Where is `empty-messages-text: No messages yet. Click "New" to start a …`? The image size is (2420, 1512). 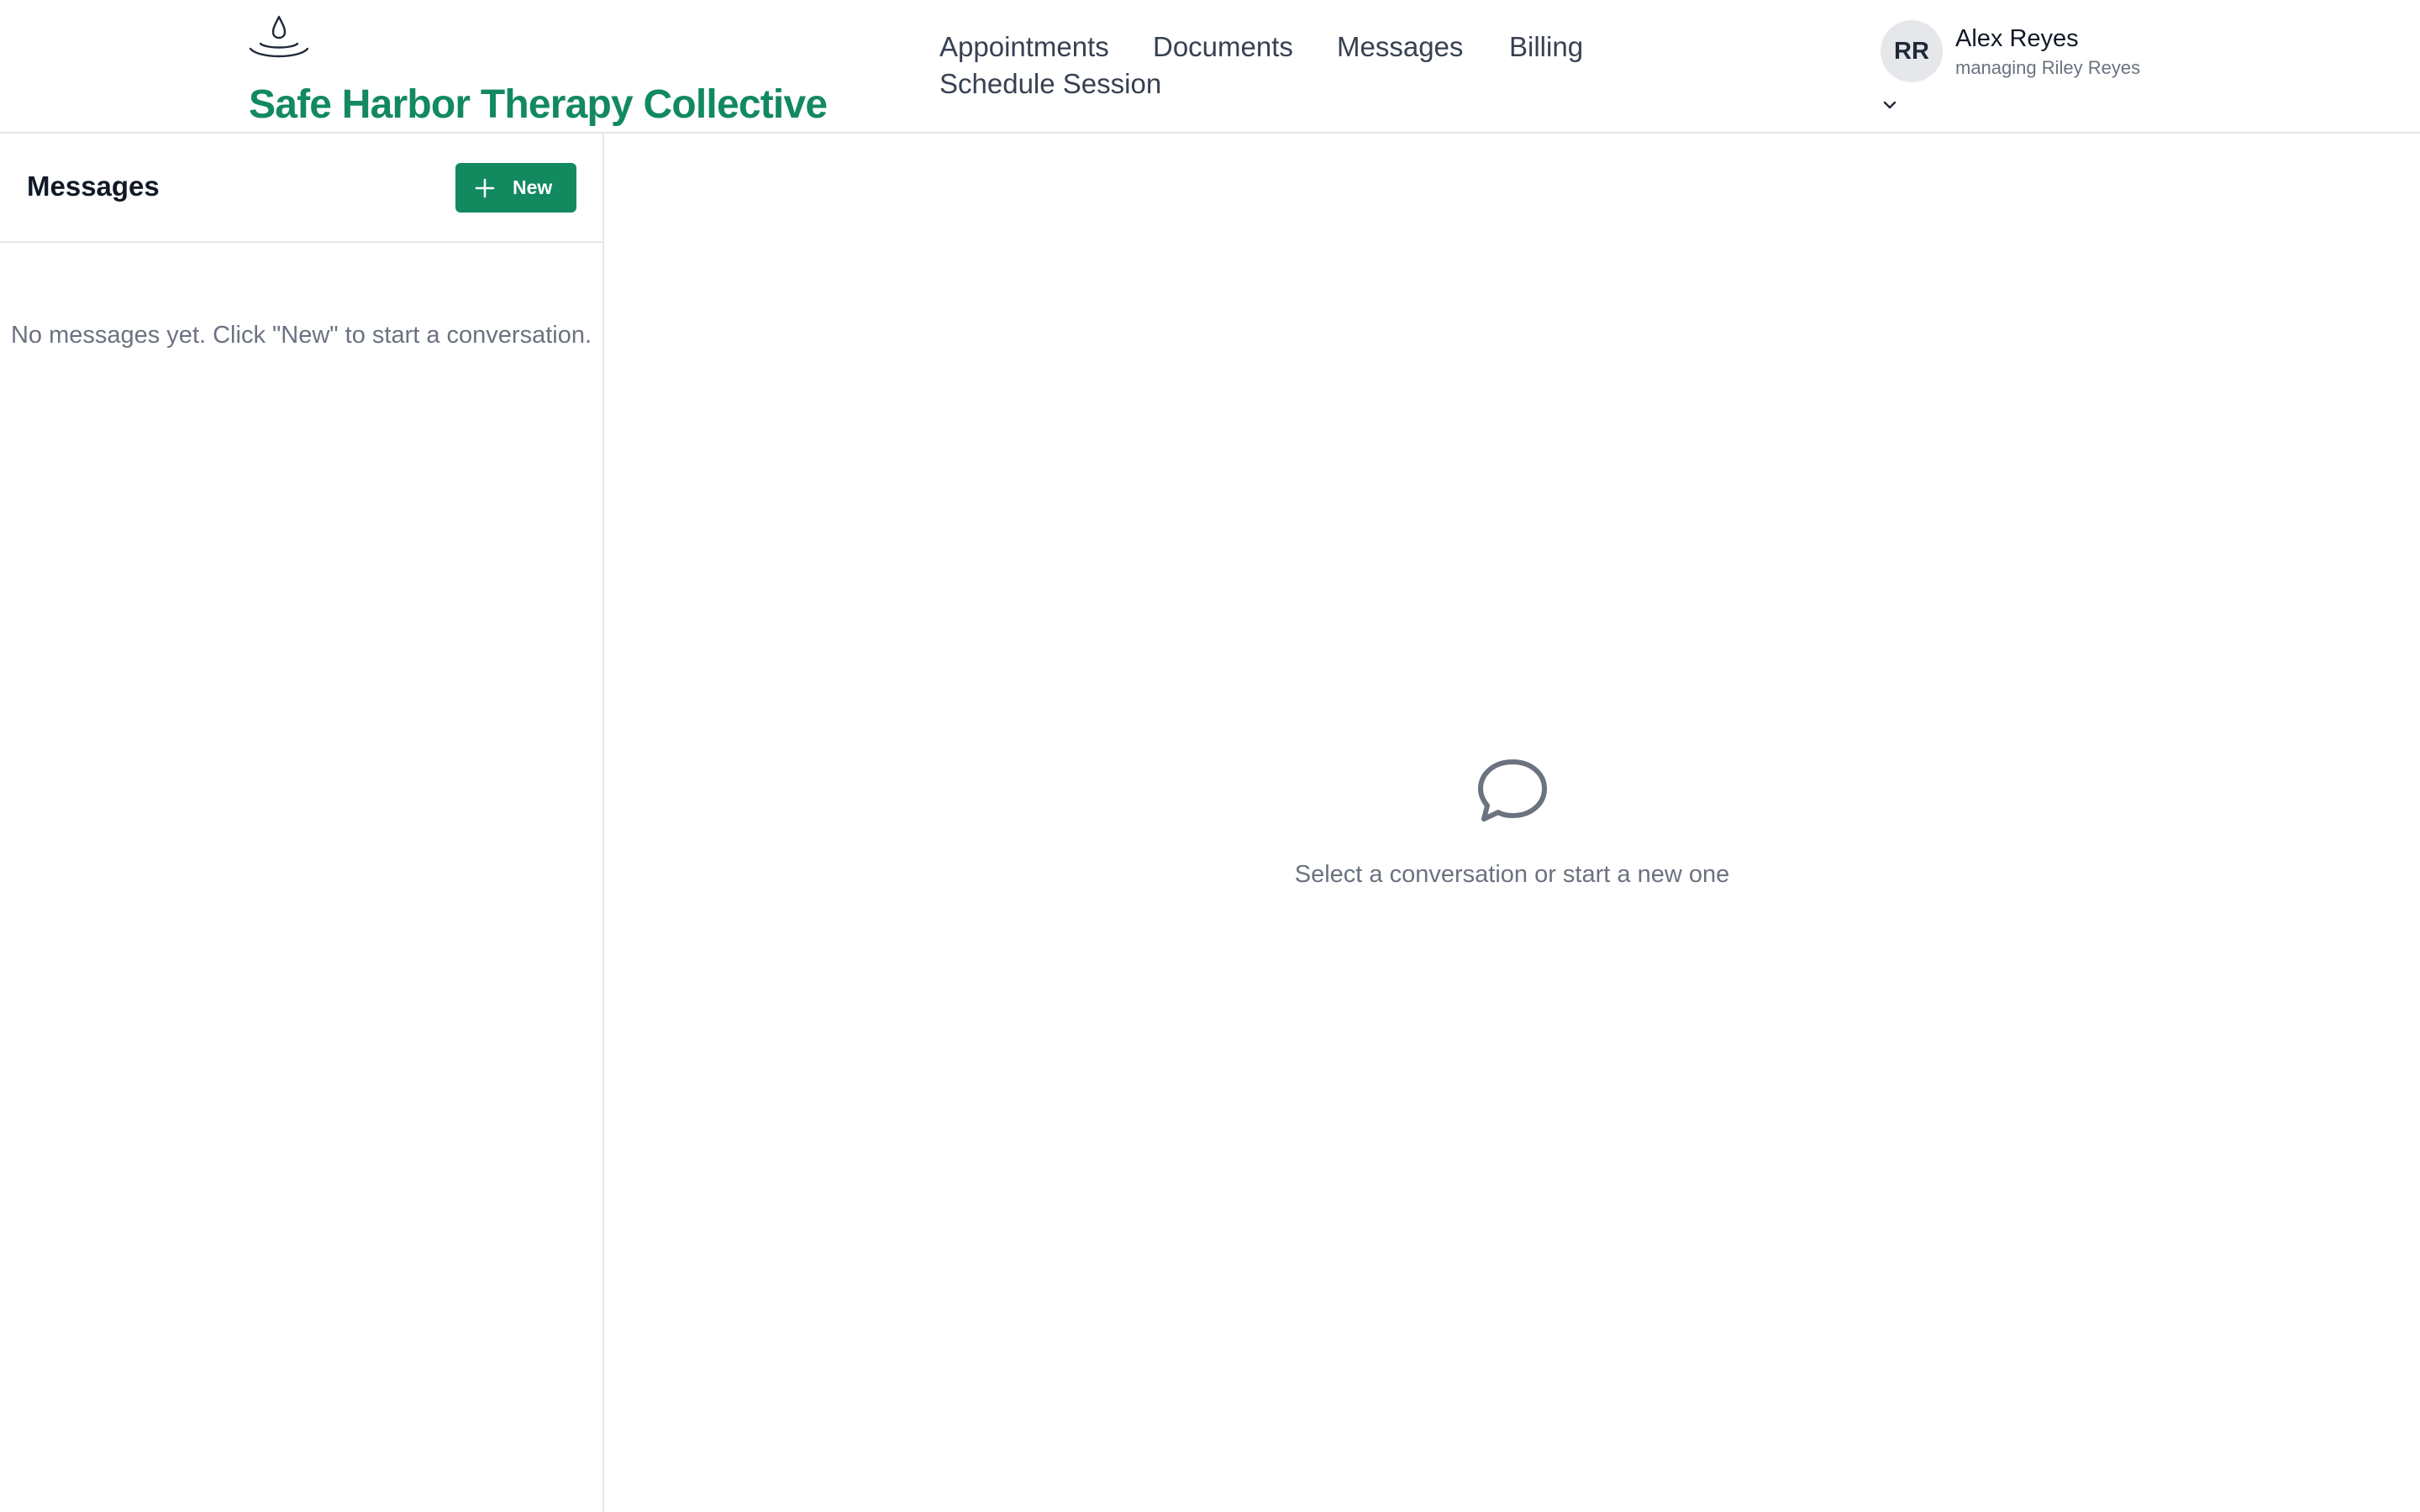
empty-messages-text: No messages yet. Click "New" to start a … is located at coordinates (301, 335).